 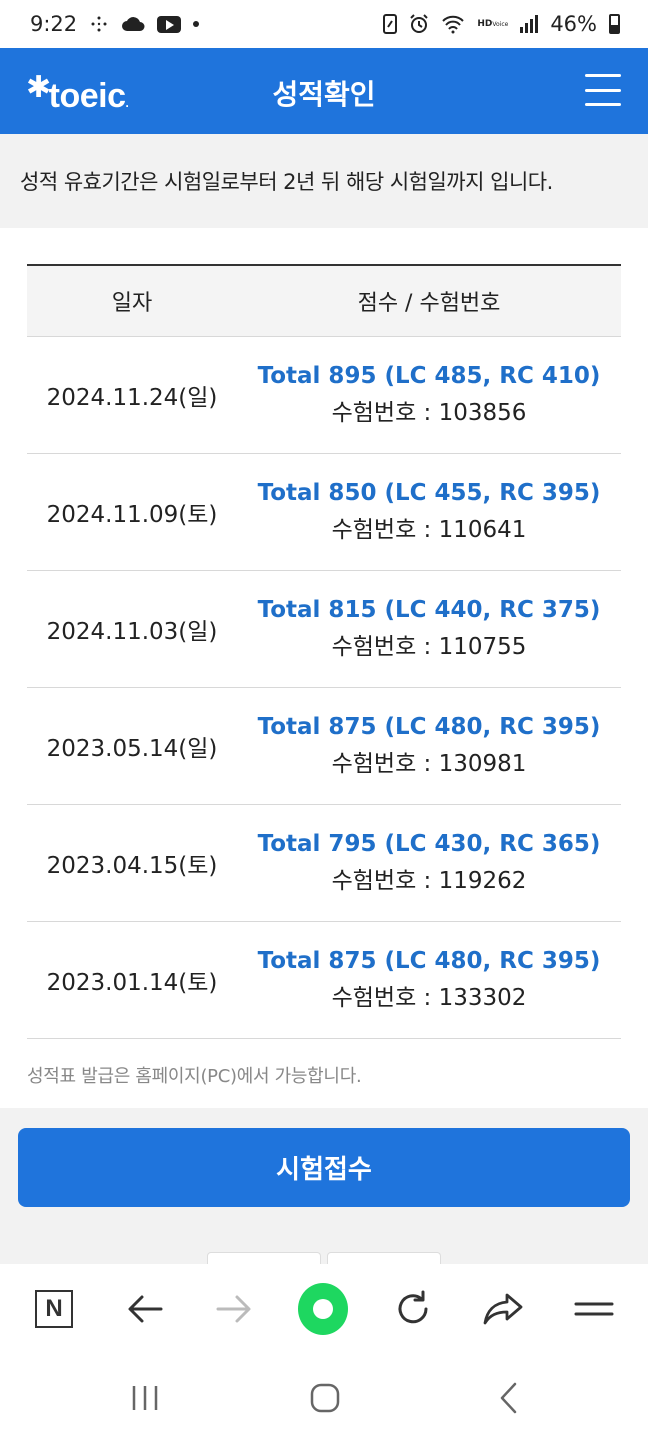 What do you see at coordinates (429, 980) in the screenshot?
I see `row-score: Total 875 (LC 480, RC 395) 수험번호 : 133302` at bounding box center [429, 980].